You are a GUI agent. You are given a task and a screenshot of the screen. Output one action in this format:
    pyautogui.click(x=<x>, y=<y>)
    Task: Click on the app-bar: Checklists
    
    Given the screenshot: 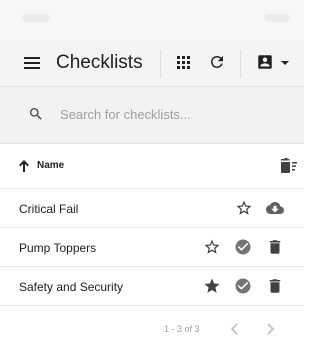 What is the action you would take?
    pyautogui.click(x=152, y=63)
    